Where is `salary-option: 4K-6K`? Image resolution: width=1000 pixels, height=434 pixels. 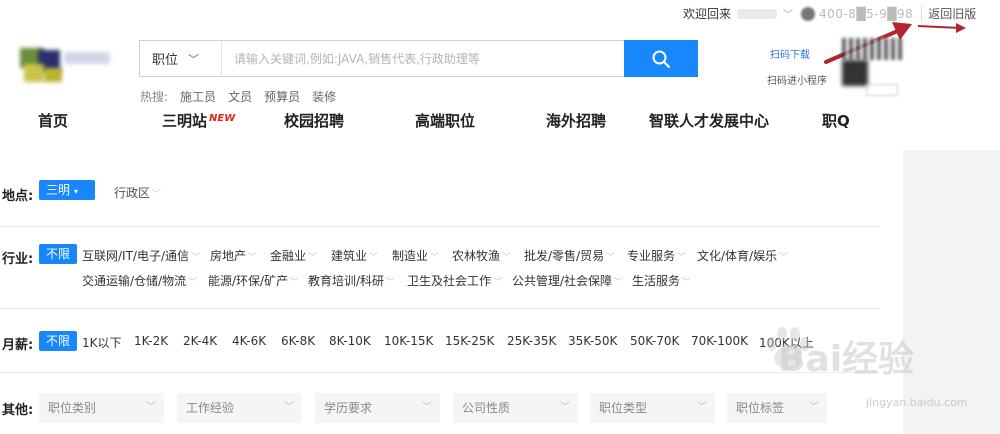
salary-option: 4K-6K is located at coordinates (249, 341).